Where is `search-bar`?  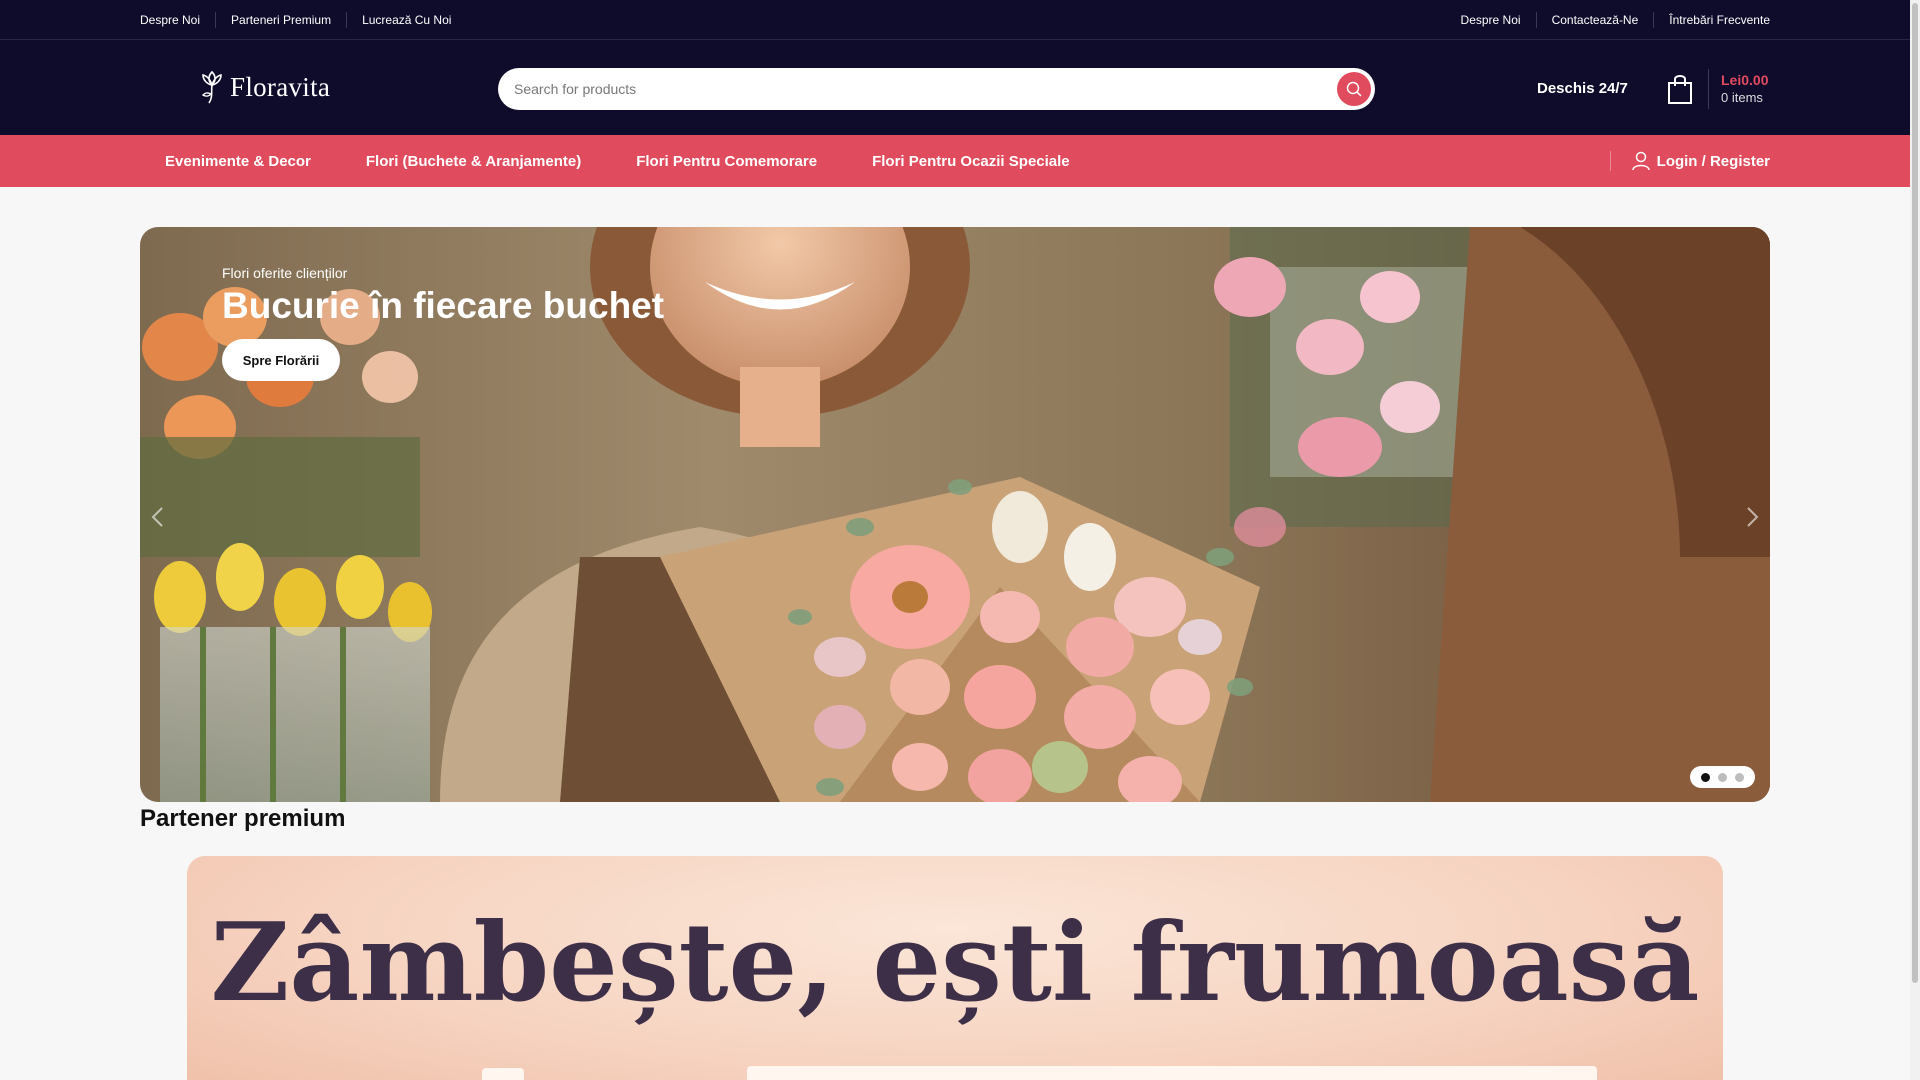
search-bar is located at coordinates (936, 89).